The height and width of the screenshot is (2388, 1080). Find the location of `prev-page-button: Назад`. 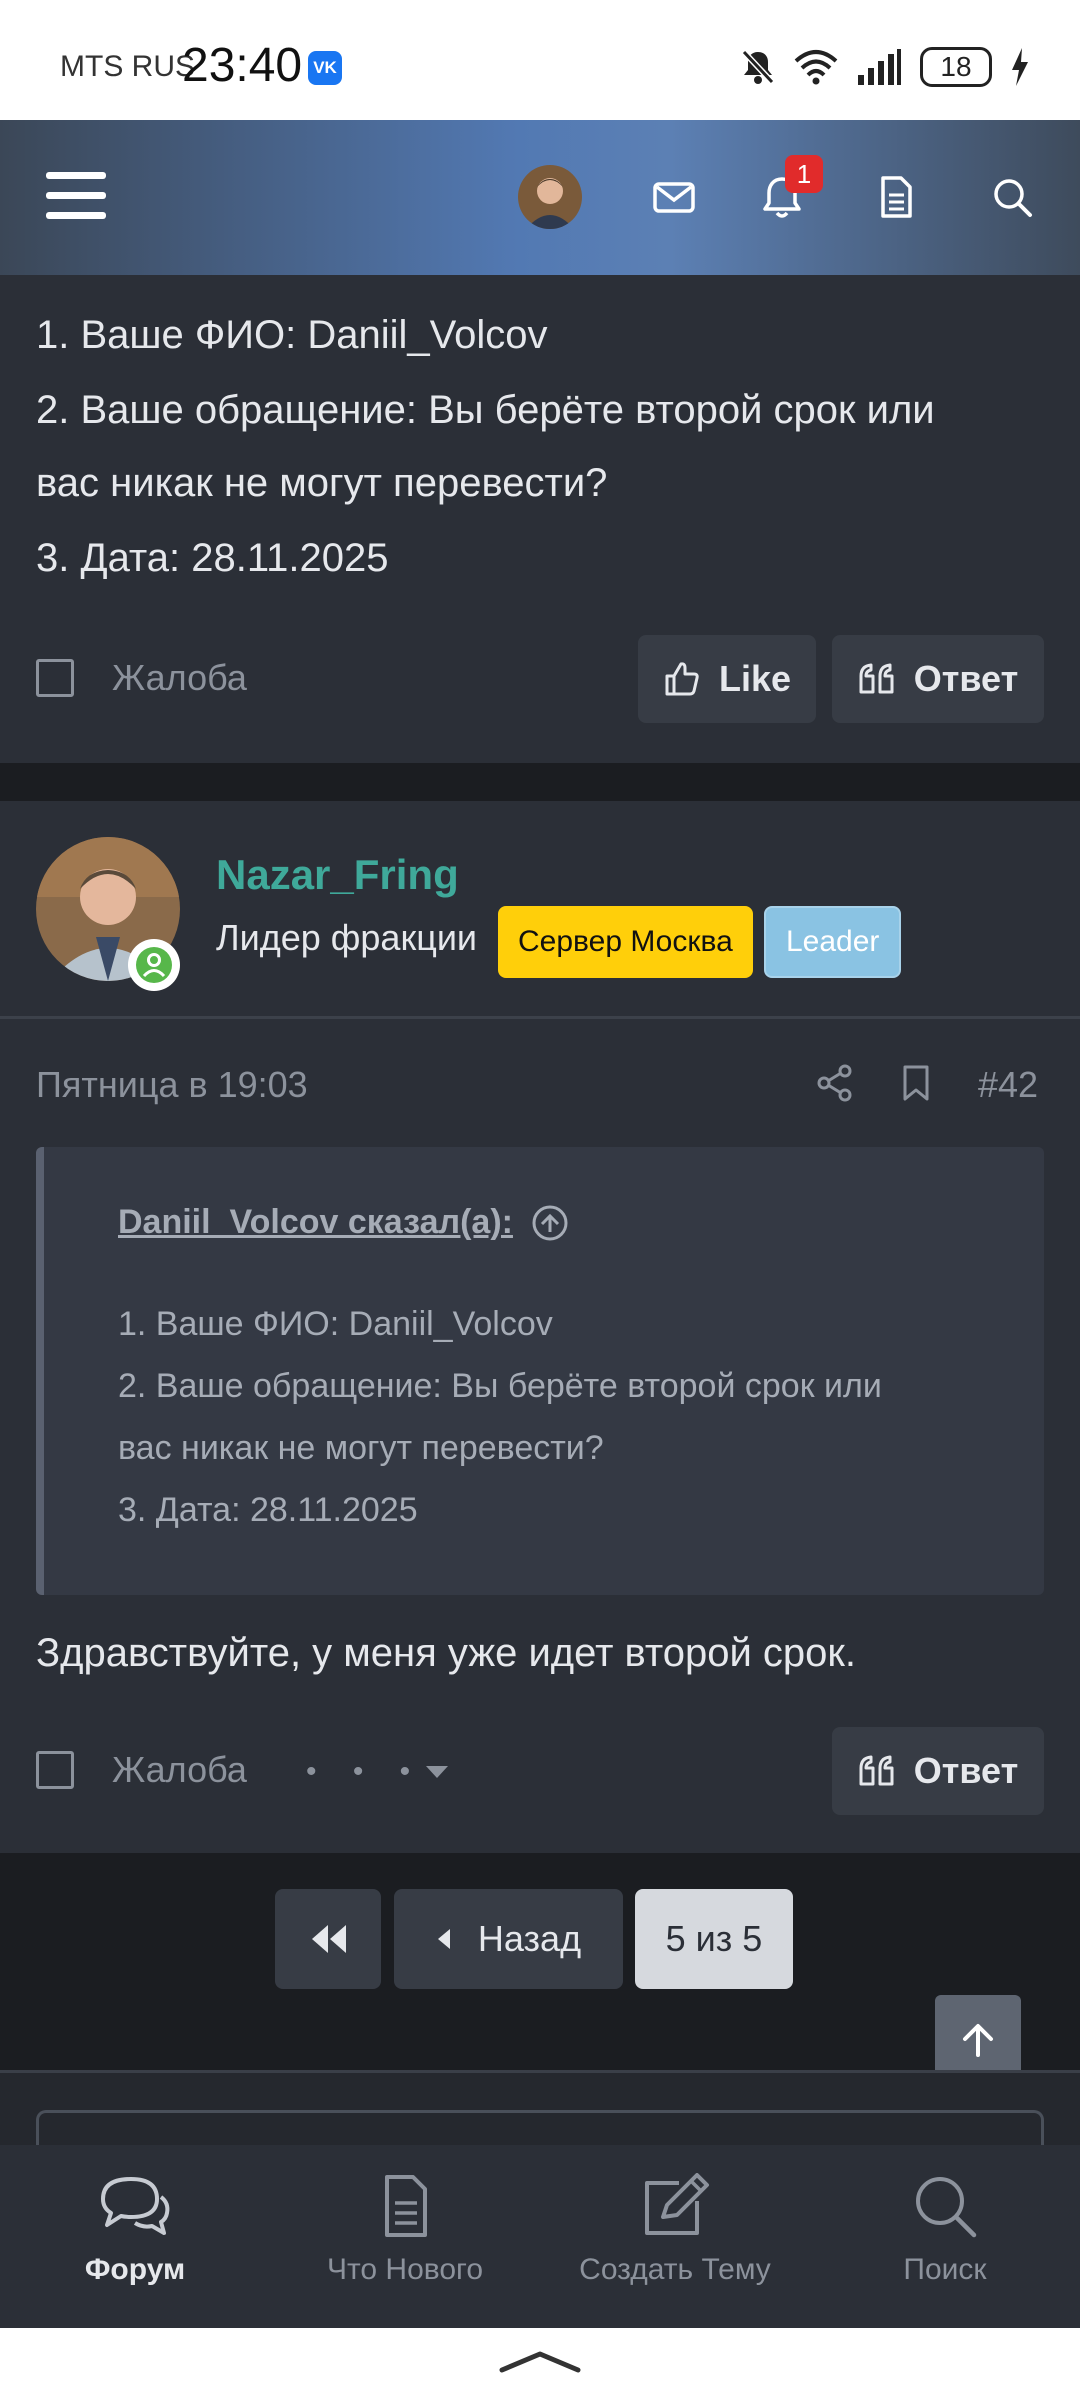

prev-page-button: Назад is located at coordinates (508, 1939).